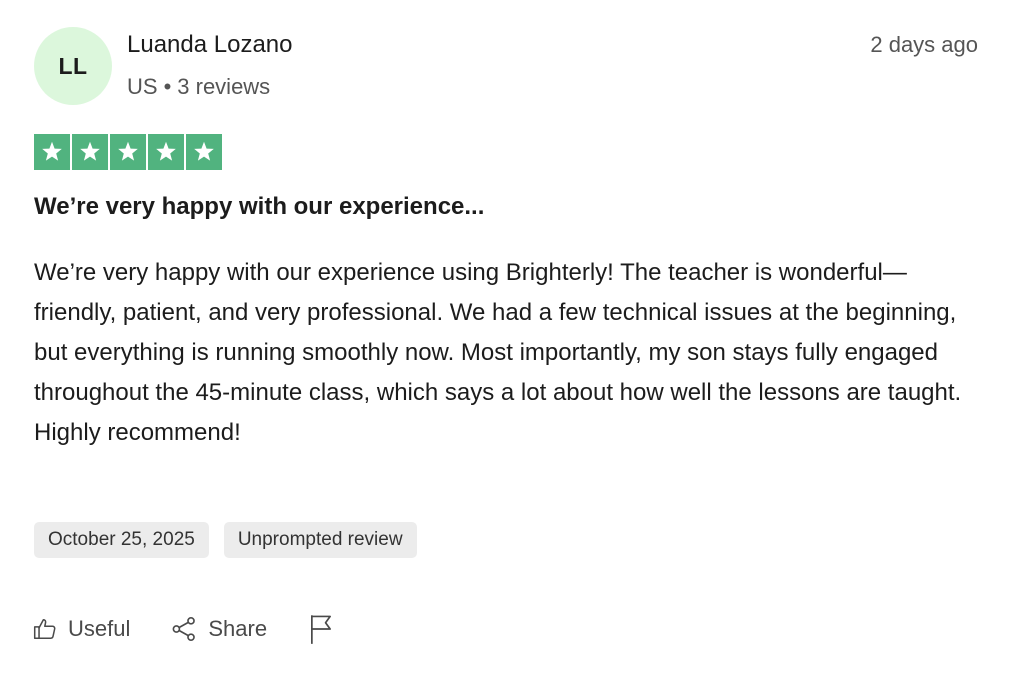  Describe the element at coordinates (924, 44) in the screenshot. I see `review-date-relative: 2 days ago` at that location.